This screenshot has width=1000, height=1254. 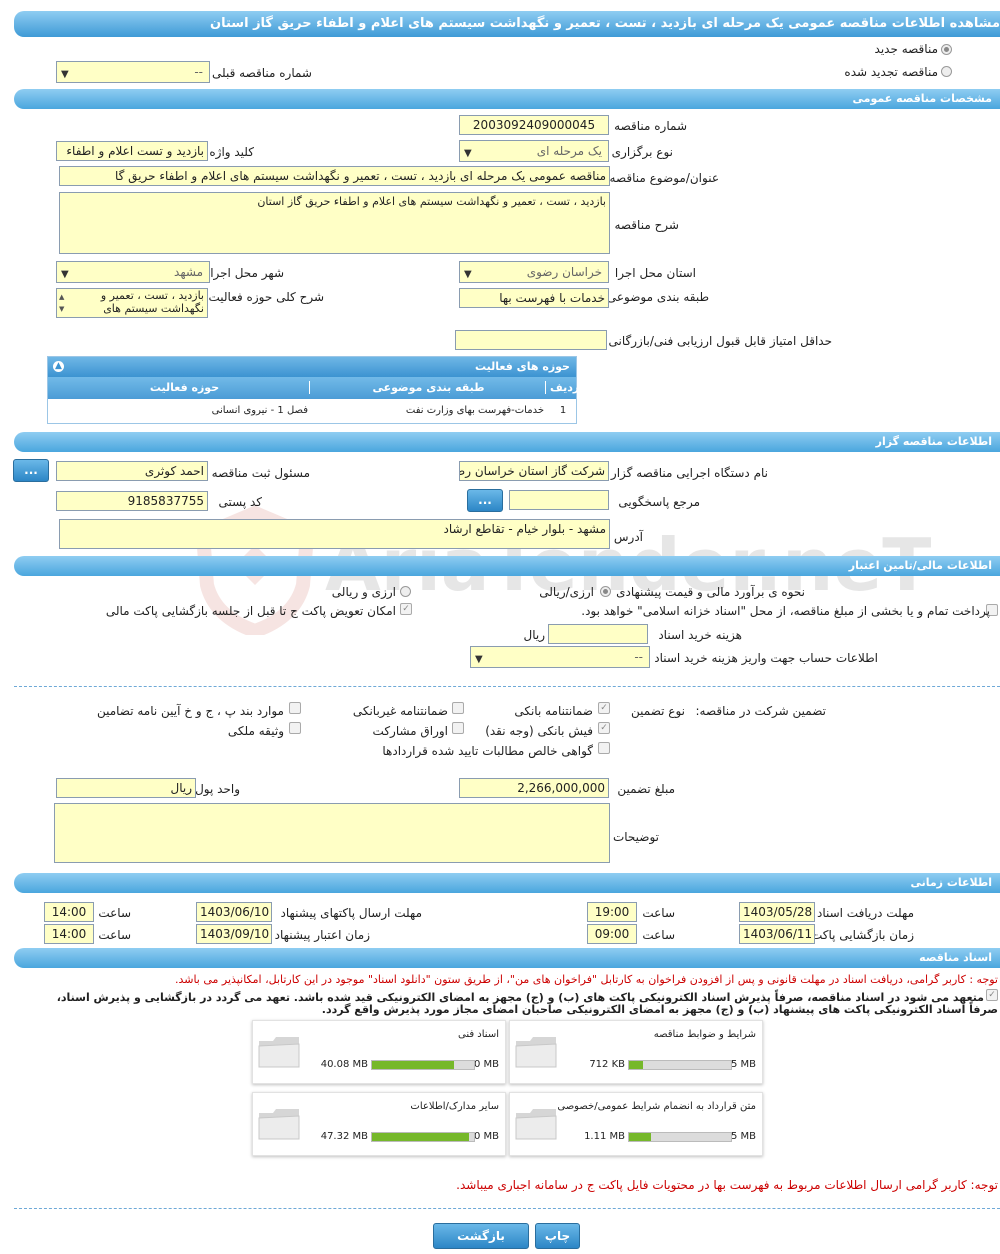 I want to click on cash-deposit-checkbox: ✓, so click(x=604, y=728).